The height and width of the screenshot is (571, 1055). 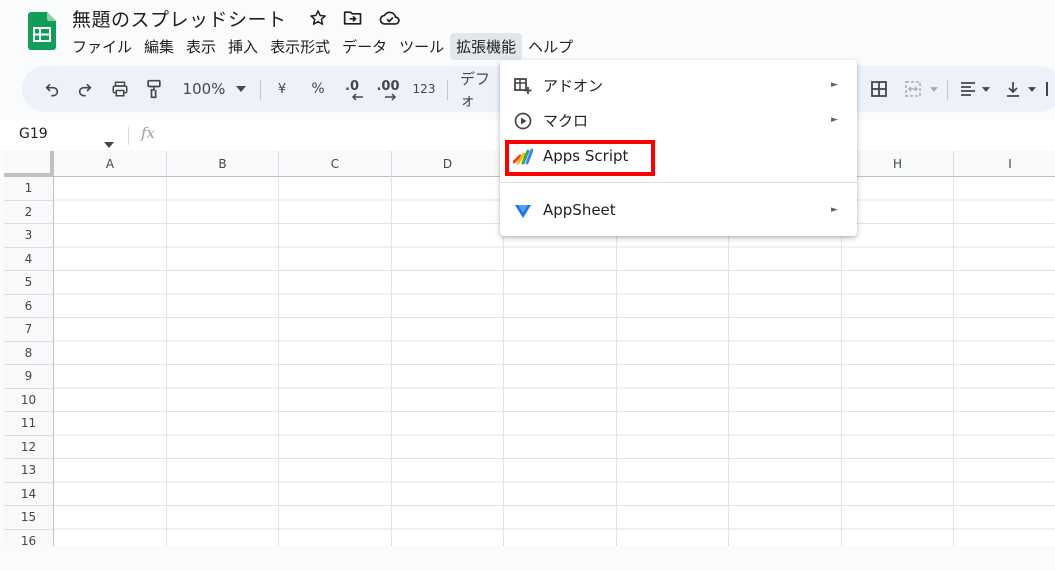 What do you see at coordinates (318, 89) in the screenshot?
I see `percent-format-button: %` at bounding box center [318, 89].